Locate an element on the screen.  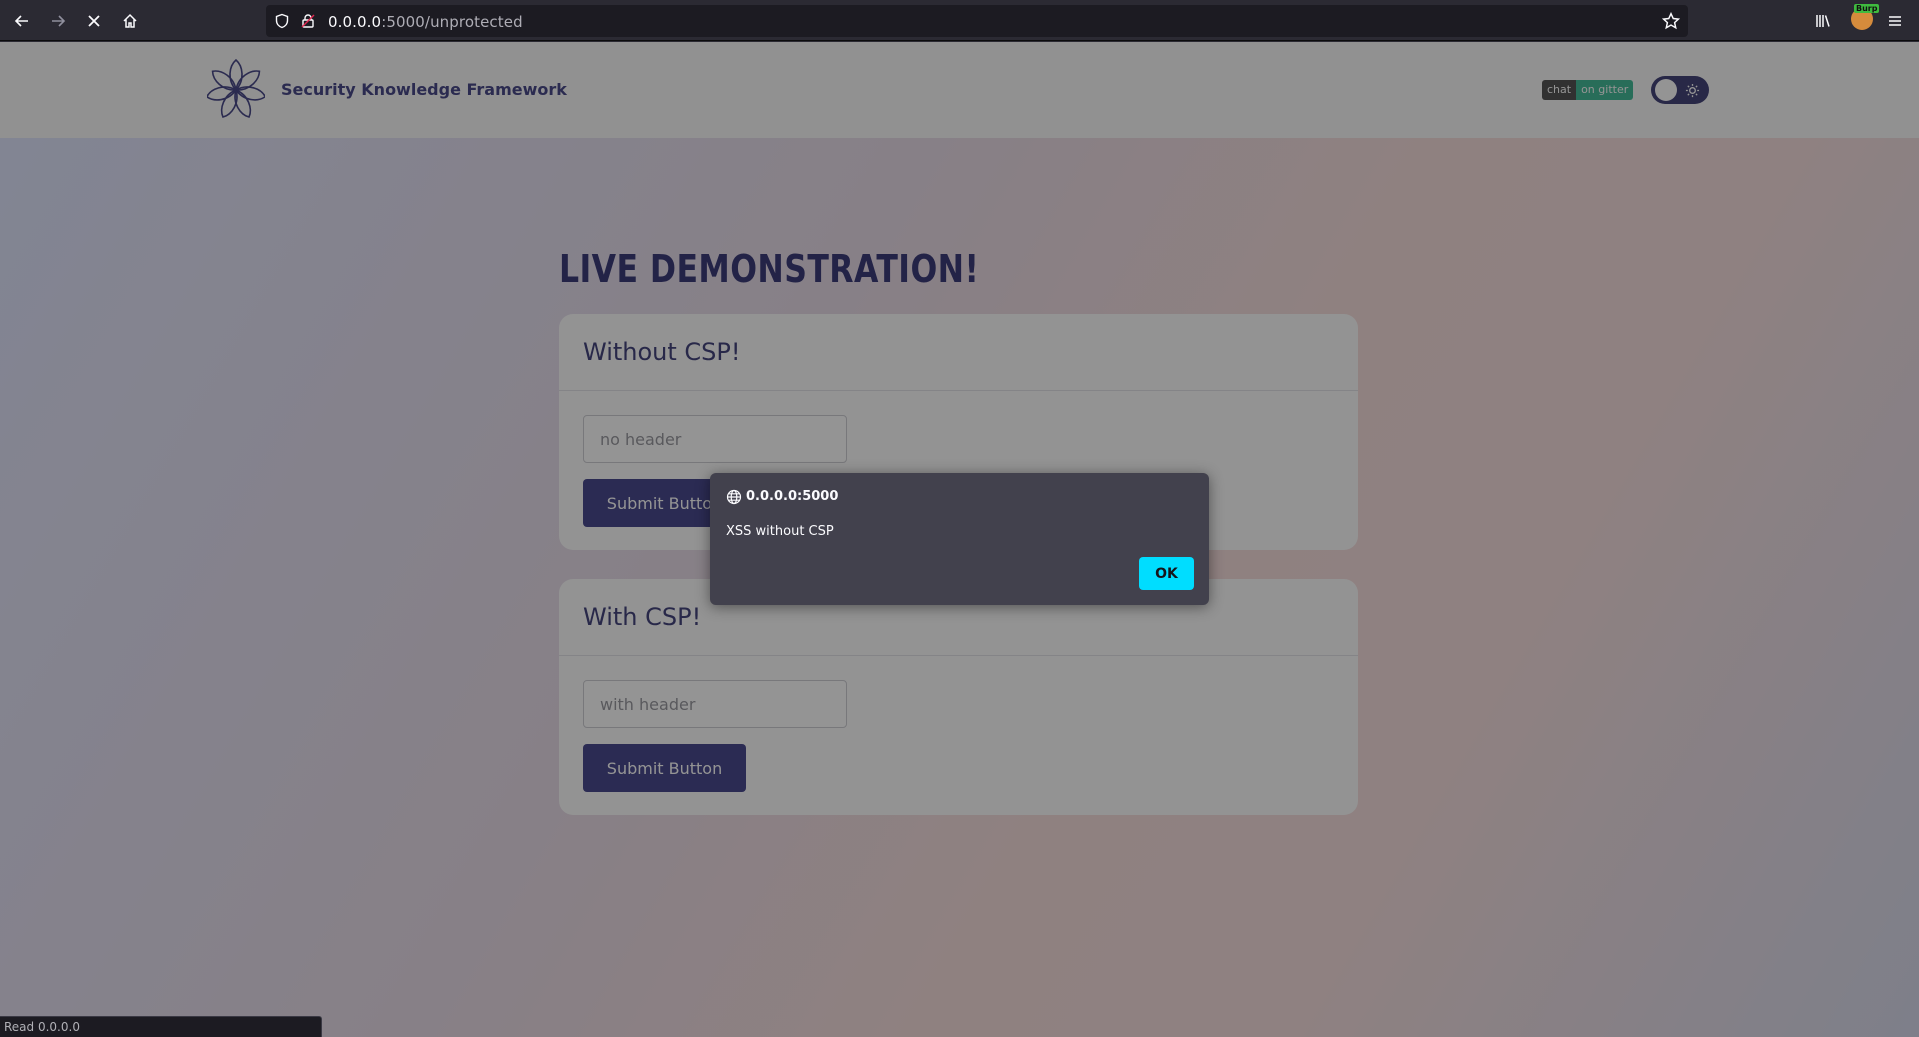
bookmark-star-icon is located at coordinates (1671, 21).